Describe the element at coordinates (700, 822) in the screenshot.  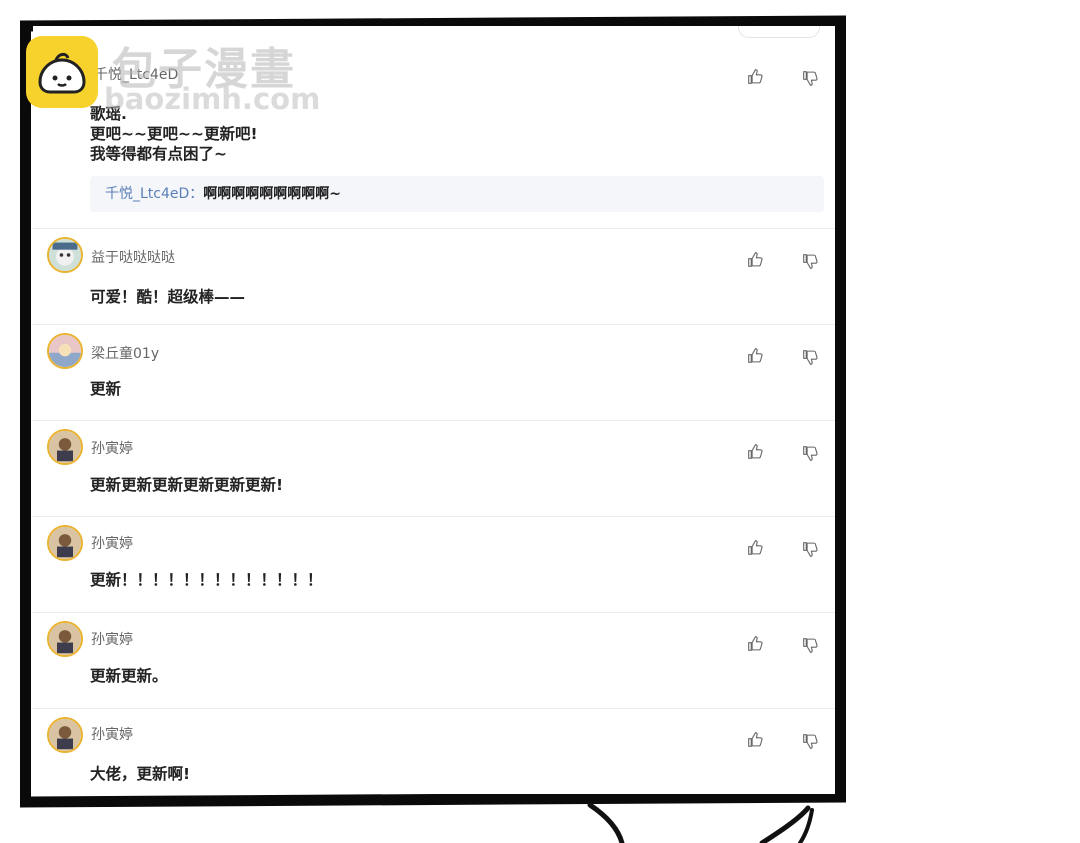
I see `comic-drawing-legs` at that location.